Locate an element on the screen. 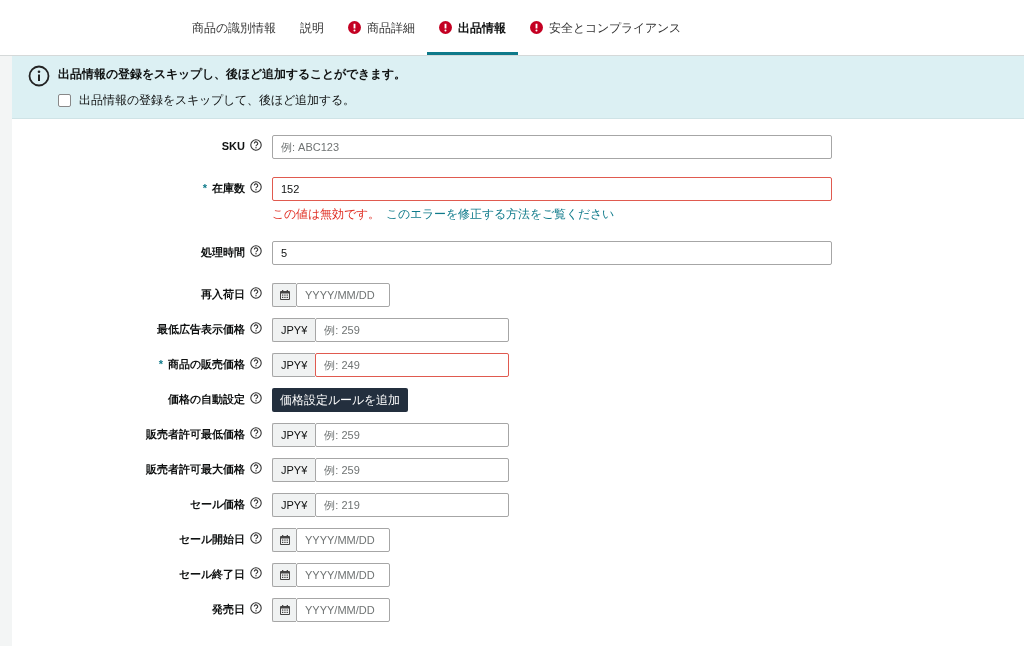  field-label: セール終了日 is located at coordinates (212, 574).